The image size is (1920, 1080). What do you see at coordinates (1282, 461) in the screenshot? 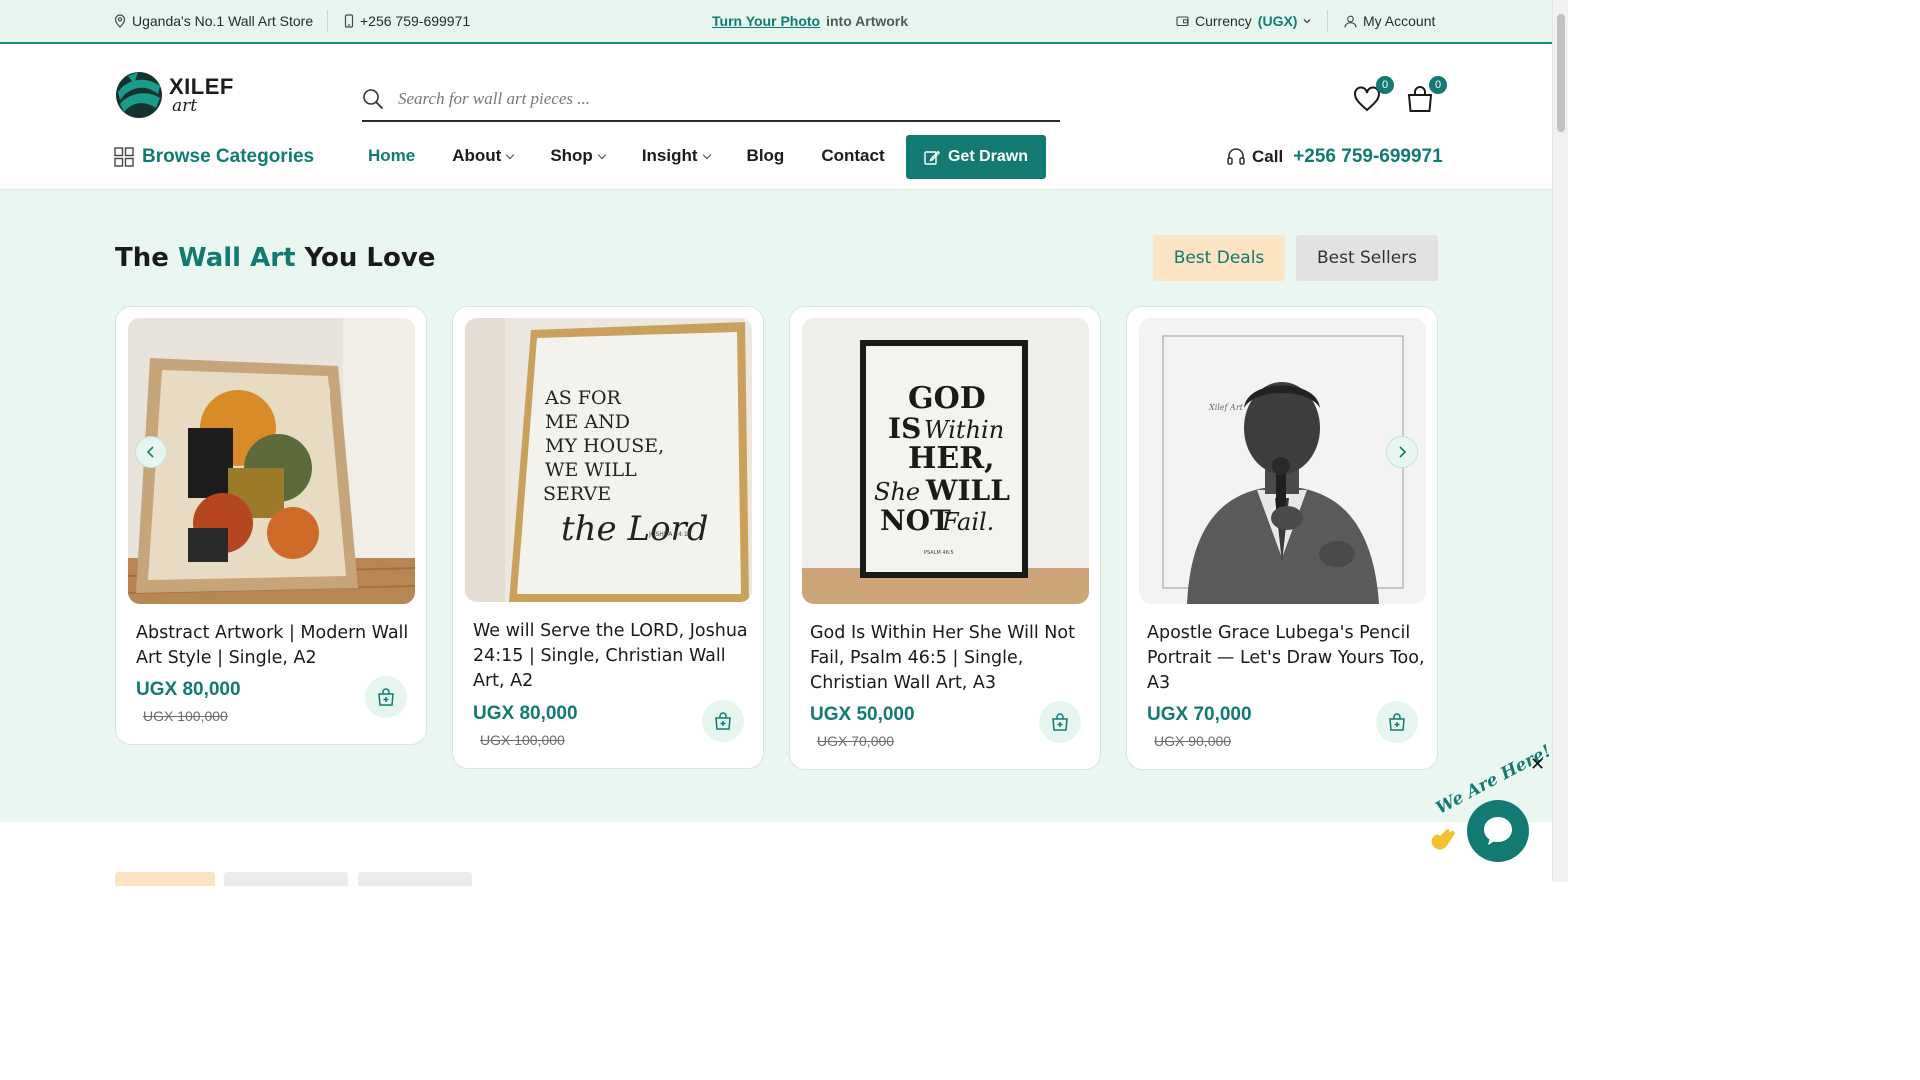
I see `product-image: Xilef Art` at bounding box center [1282, 461].